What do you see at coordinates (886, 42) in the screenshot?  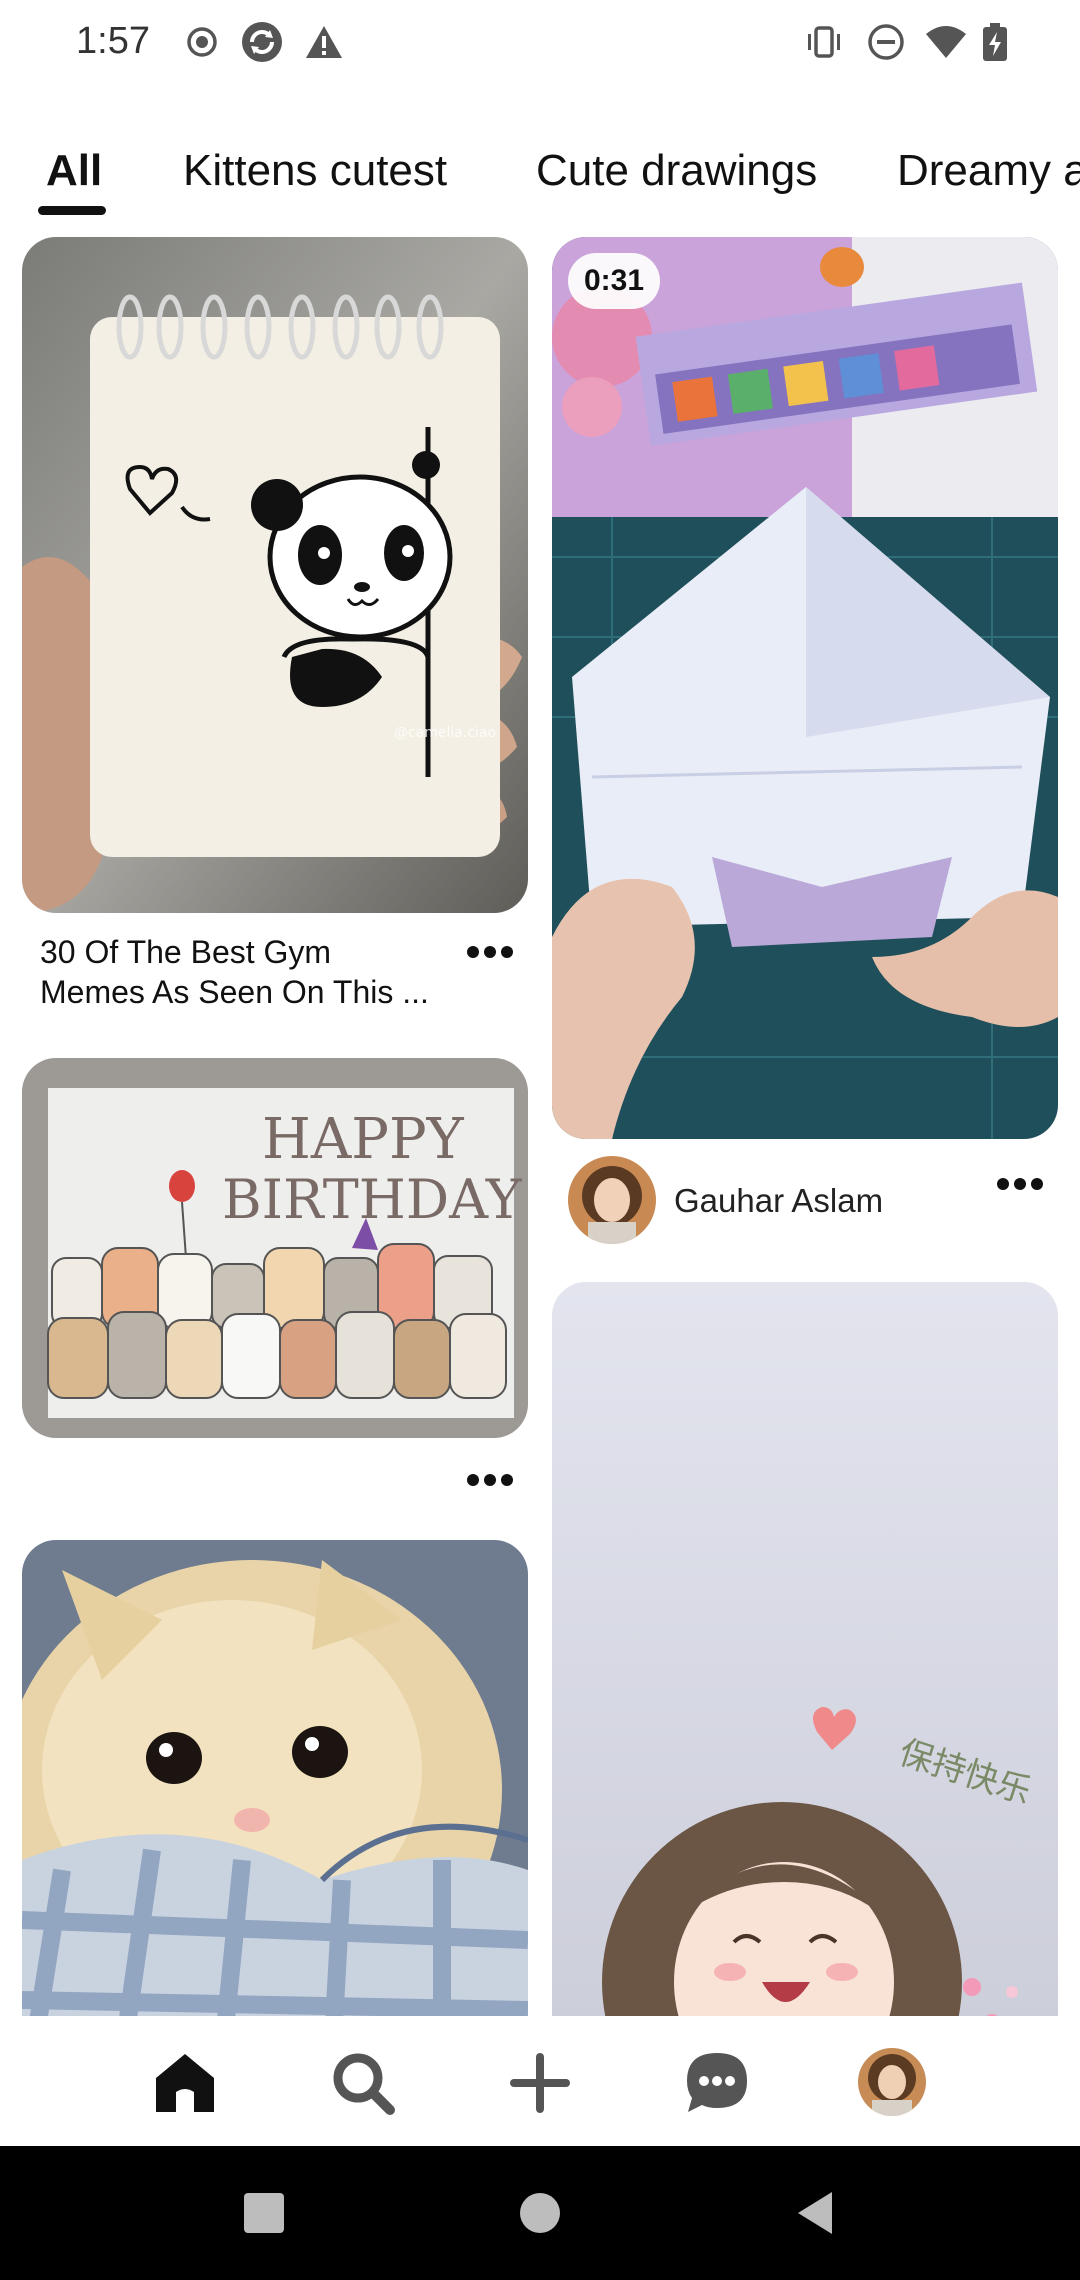 I see `do-not-disturb-icon` at bounding box center [886, 42].